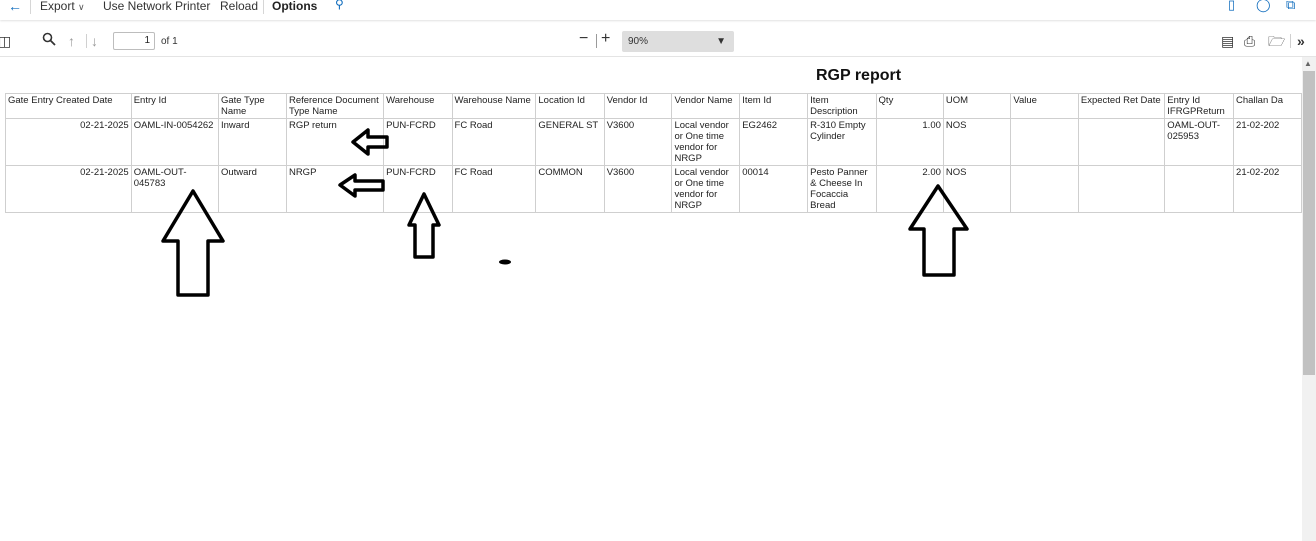 This screenshot has height=541, width=1316. What do you see at coordinates (1199, 142) in the screenshot?
I see `table-cell: OAML-OUT-025953` at bounding box center [1199, 142].